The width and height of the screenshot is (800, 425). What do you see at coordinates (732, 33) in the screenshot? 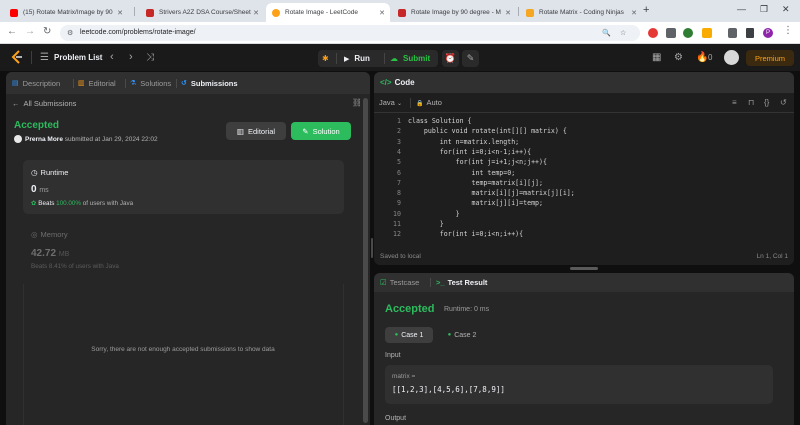
I see `puzzle-icon` at bounding box center [732, 33].